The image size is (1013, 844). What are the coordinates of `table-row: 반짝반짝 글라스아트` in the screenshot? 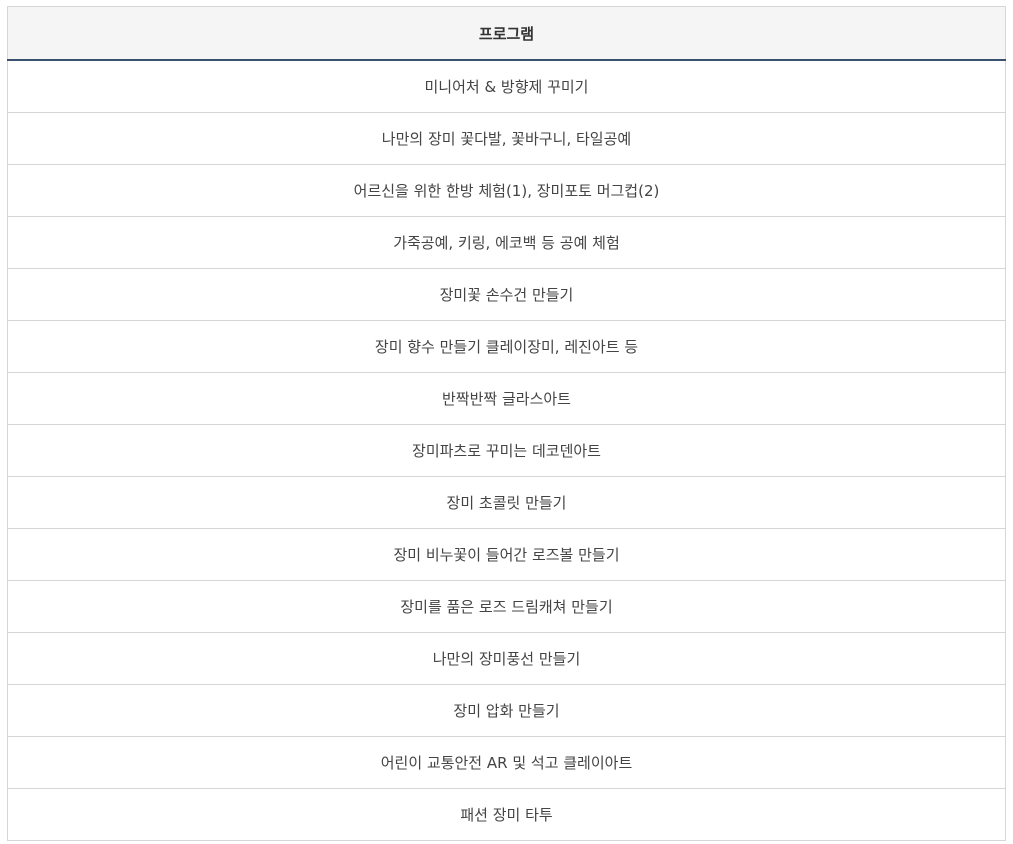 It's located at (506, 398).